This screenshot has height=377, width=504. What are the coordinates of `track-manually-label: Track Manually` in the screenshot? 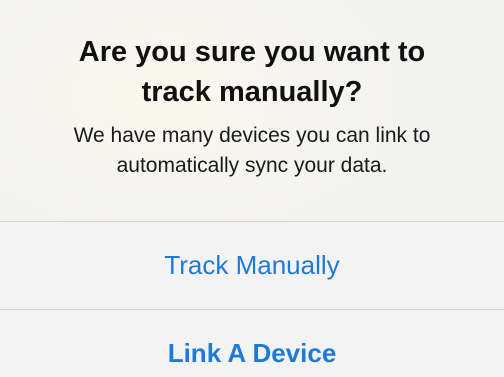 It's located at (252, 265).